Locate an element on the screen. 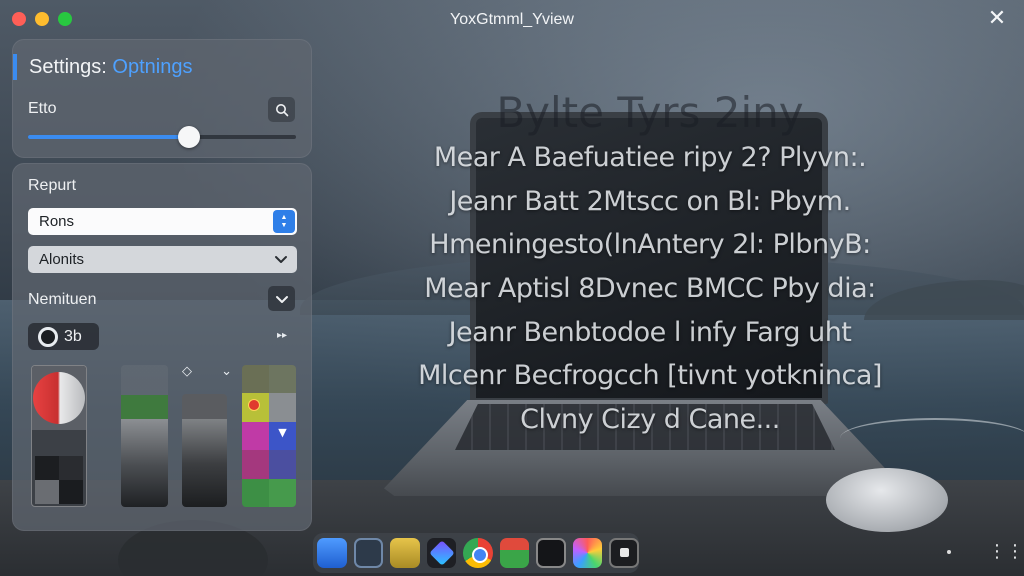  terminal-icon is located at coordinates (551, 553).